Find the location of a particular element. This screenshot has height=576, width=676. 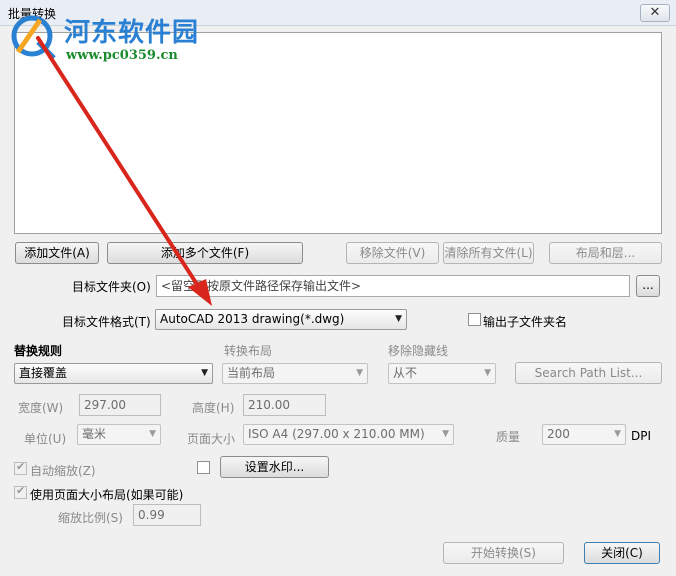

remove-hidden-lines-value: 从不 is located at coordinates (405, 373).